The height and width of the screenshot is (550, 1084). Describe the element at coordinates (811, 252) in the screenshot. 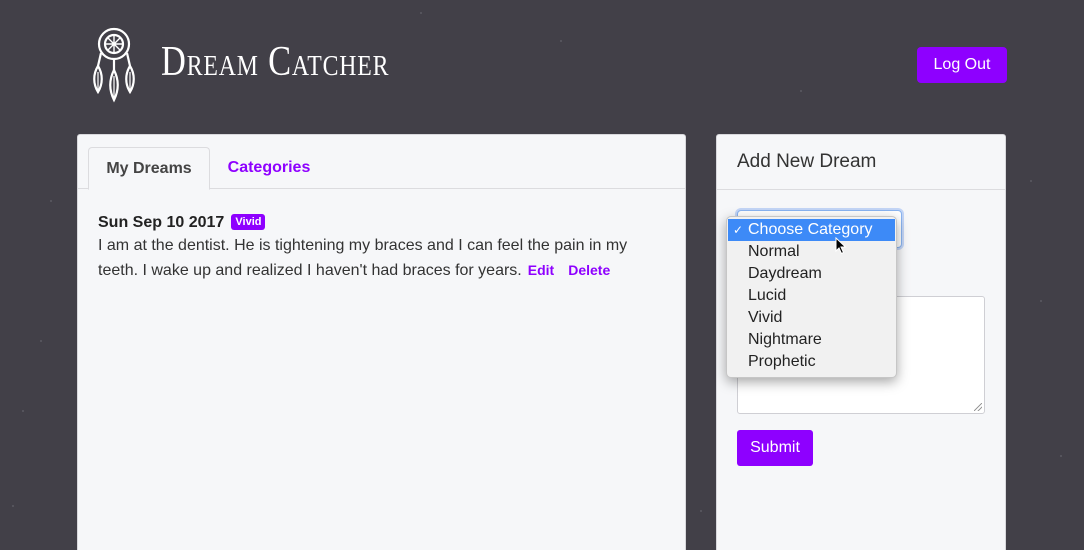

I see `option-normal: Normal` at that location.